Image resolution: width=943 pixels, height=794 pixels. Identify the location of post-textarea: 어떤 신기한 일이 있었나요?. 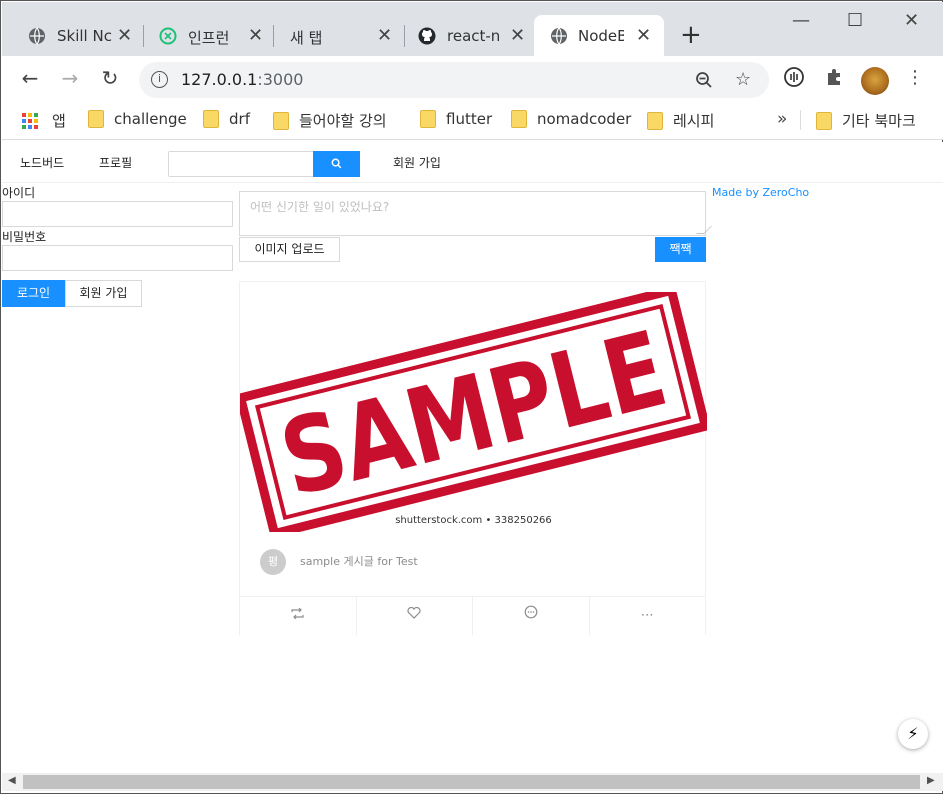
(475, 213).